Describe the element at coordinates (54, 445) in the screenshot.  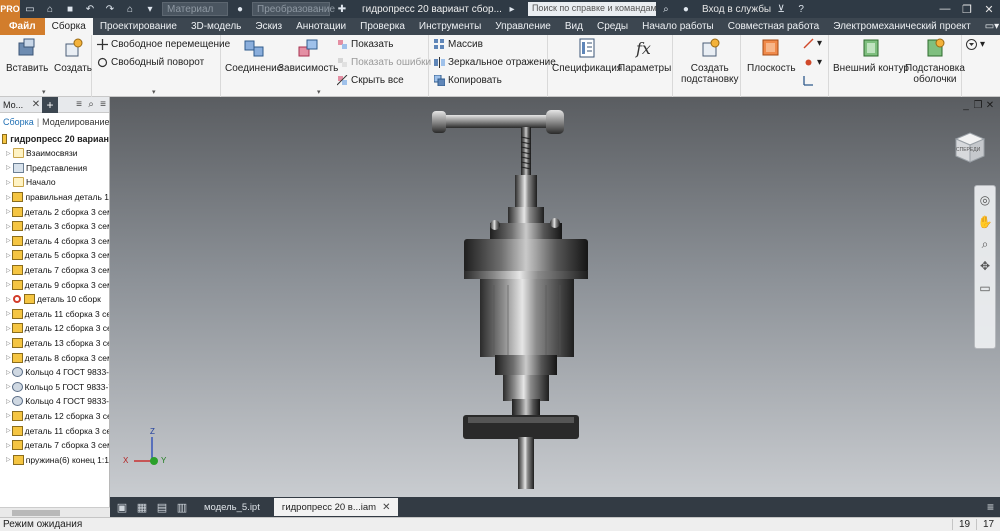
I see `browser-tree-item: ▷ деталь 7 сборка 3 сем` at that location.